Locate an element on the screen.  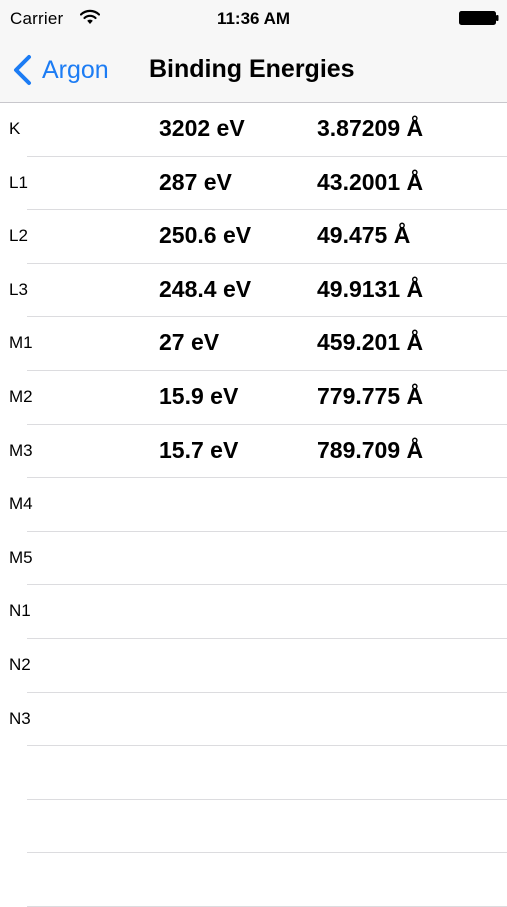
table-row: L1 287 eV 43.2001 Å is located at coordinates (253, 184).